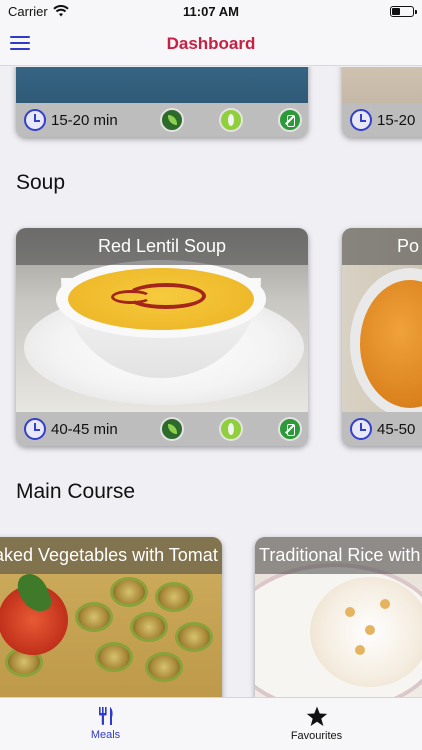 Image resolution: width=422 pixels, height=750 pixels. What do you see at coordinates (396, 429) in the screenshot?
I see `prep-time: 45-50` at bounding box center [396, 429].